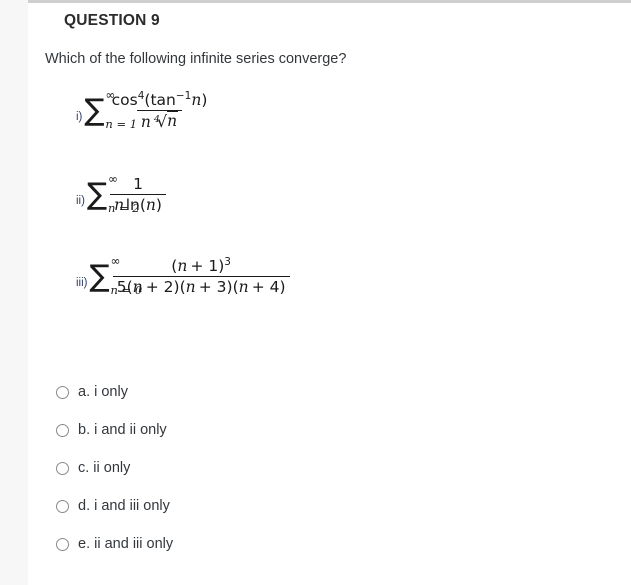 The image size is (631, 585). I want to click on fourth-root: 4√n, so click(165, 121).